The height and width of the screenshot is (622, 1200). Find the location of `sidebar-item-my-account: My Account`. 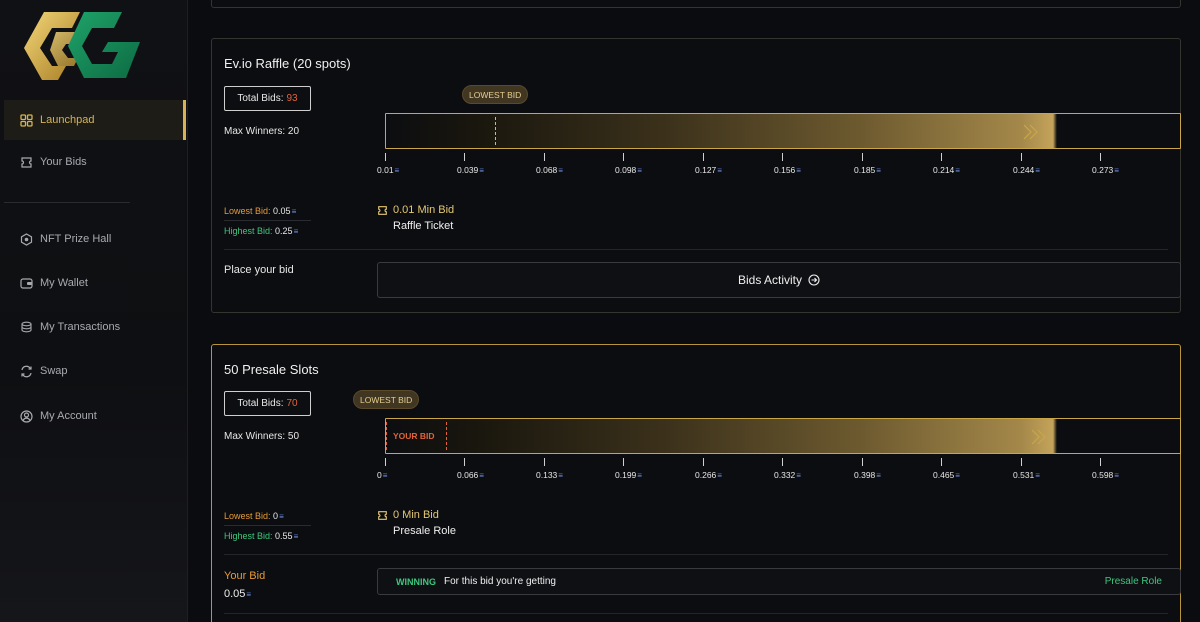

sidebar-item-my-account: My Account is located at coordinates (95, 416).